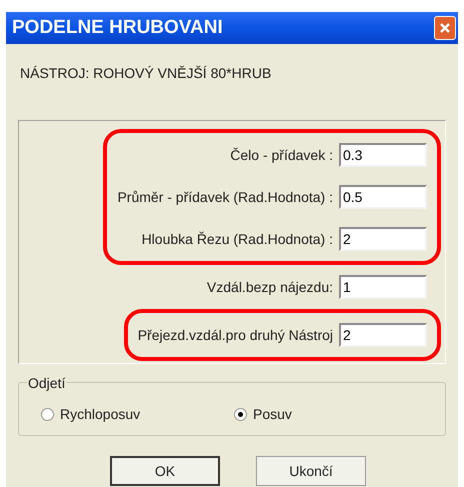  Describe the element at coordinates (117, 28) in the screenshot. I see `window-title: PODELNE HRUBOVANI` at that location.